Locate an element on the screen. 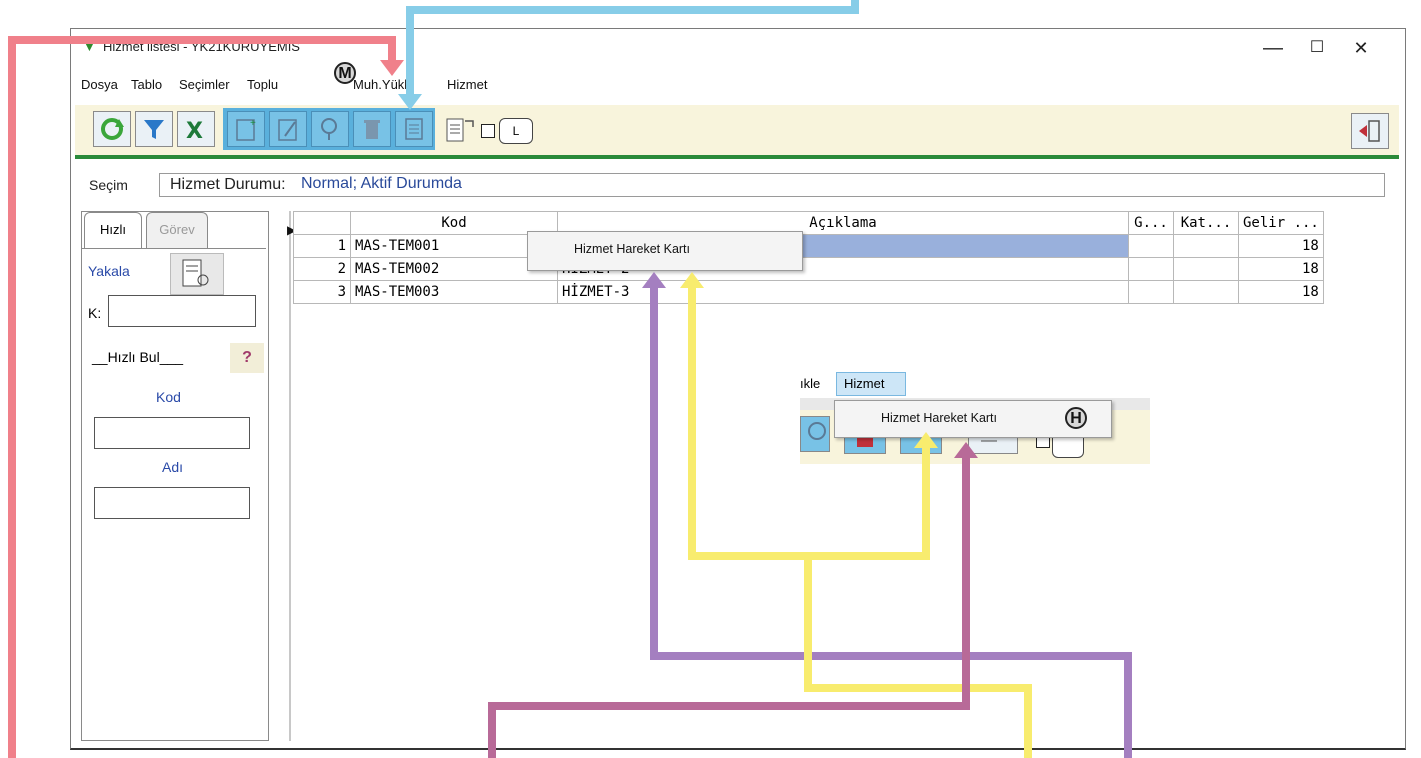 This screenshot has height=758, width=1421. magenta-arrowhead is located at coordinates (966, 450).